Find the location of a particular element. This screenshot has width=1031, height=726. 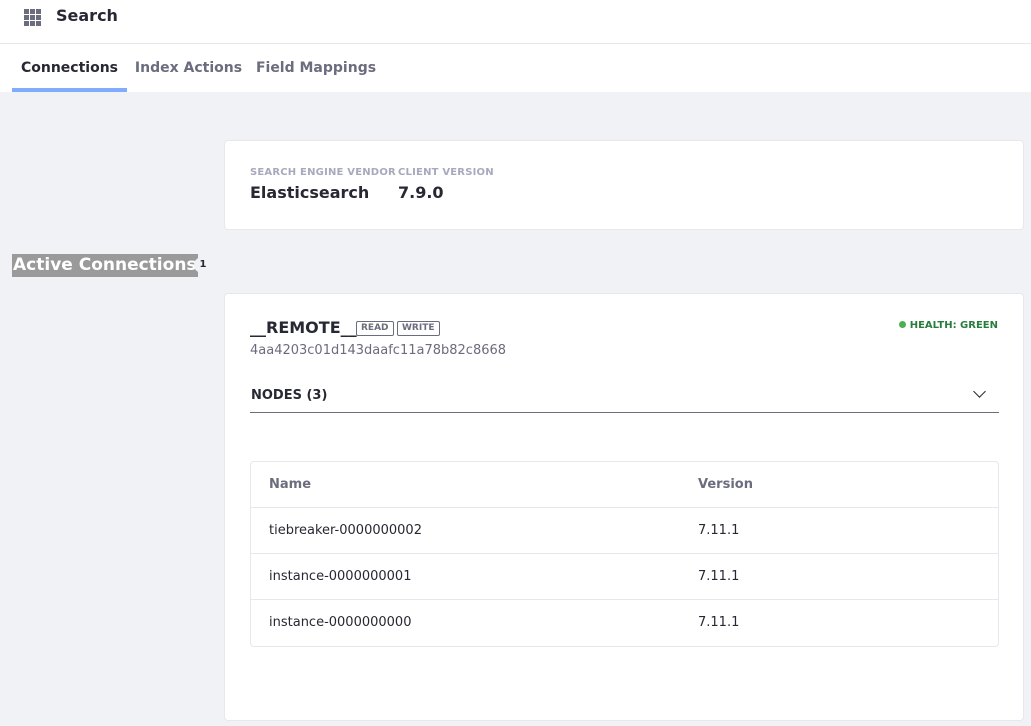

nodes-panel-toggle: NODES (3) is located at coordinates (624, 396).